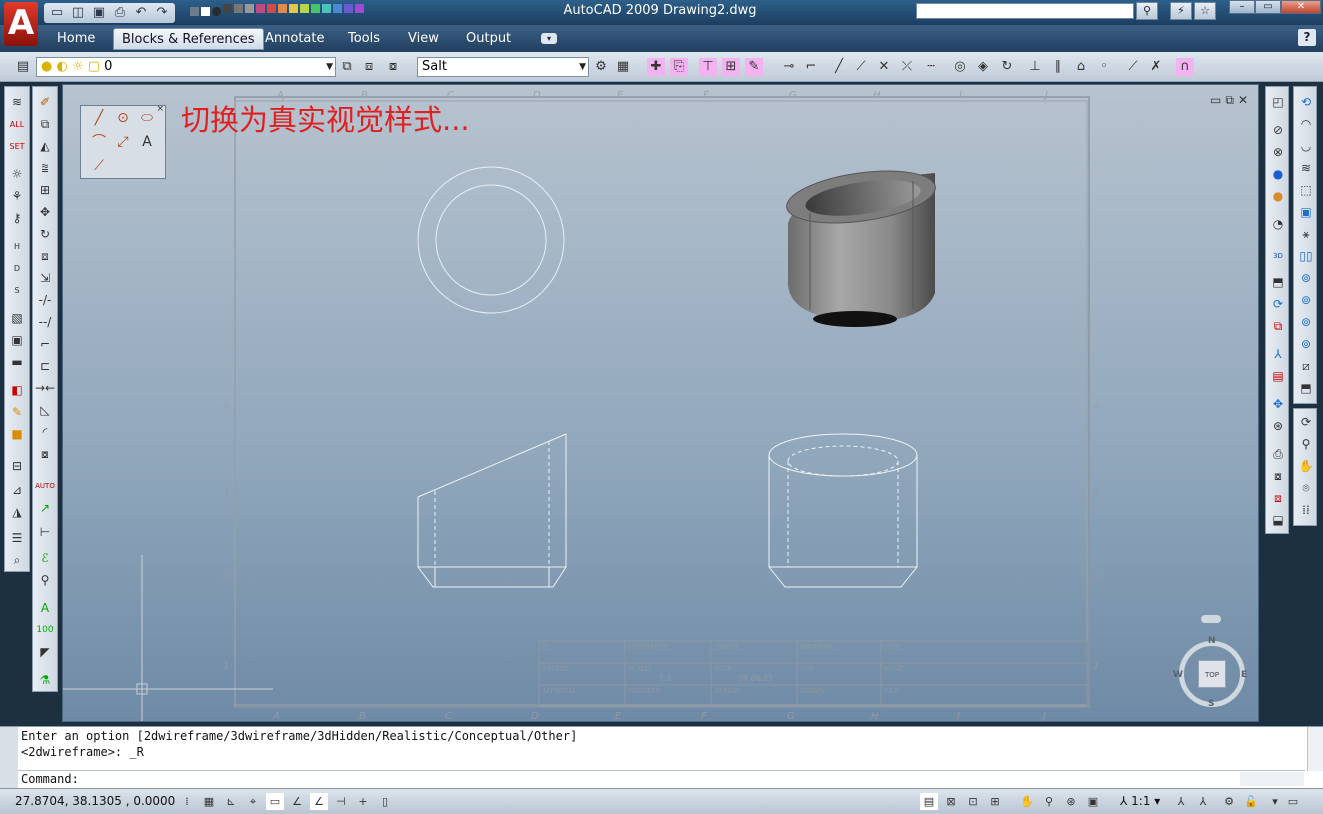  Describe the element at coordinates (385, 801) in the screenshot. I see `lineweight-icon: ▯` at that location.